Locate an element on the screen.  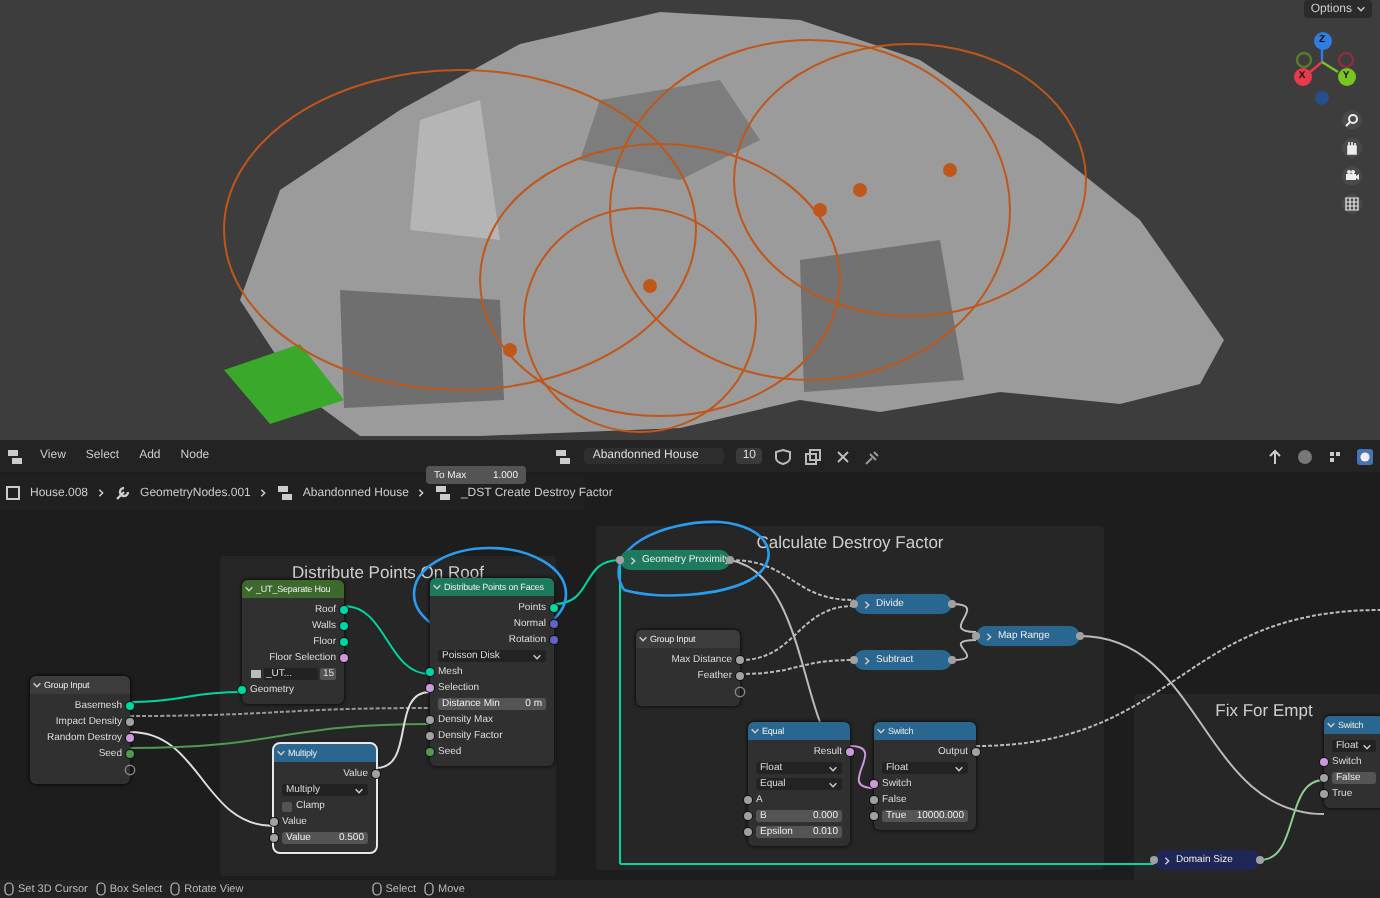
grid-icon is located at coordinates (1352, 204).